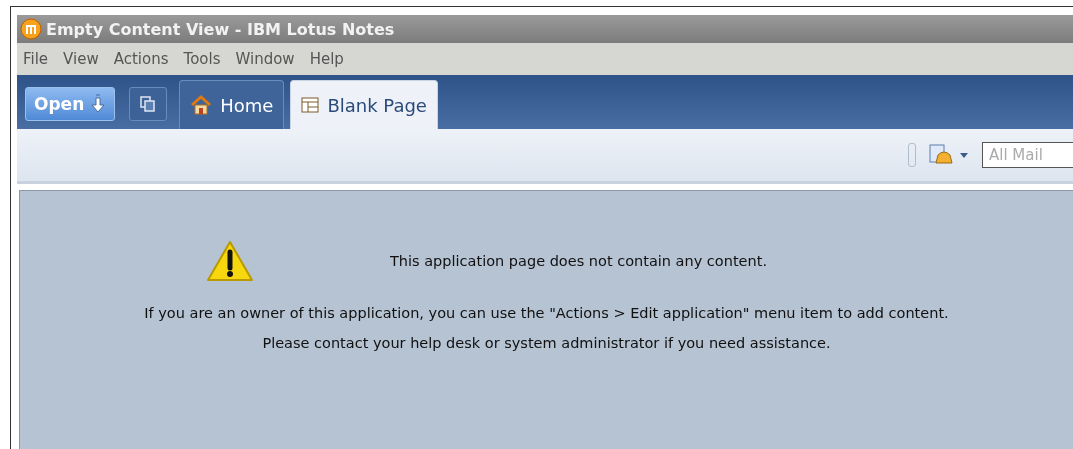  What do you see at coordinates (201, 105) in the screenshot?
I see `house-icon` at bounding box center [201, 105].